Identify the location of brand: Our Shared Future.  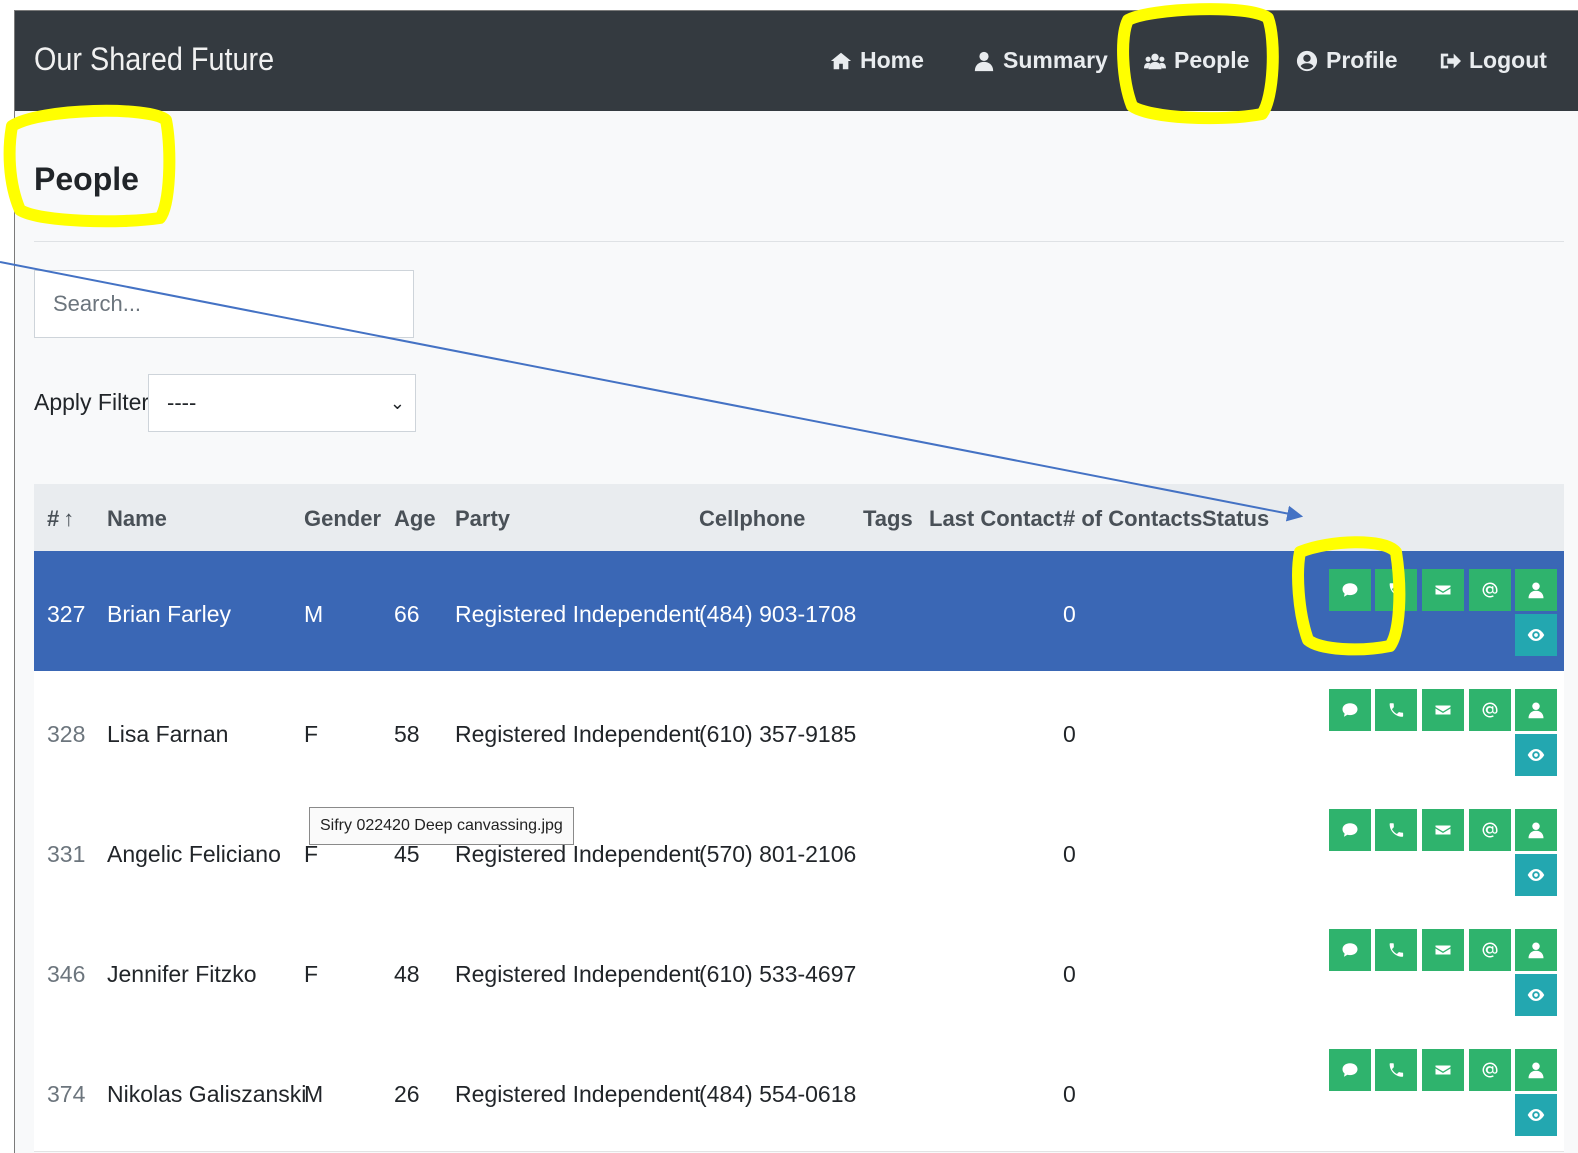
(154, 59).